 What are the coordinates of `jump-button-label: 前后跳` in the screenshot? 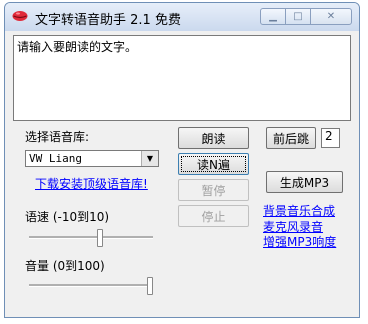 It's located at (290, 138).